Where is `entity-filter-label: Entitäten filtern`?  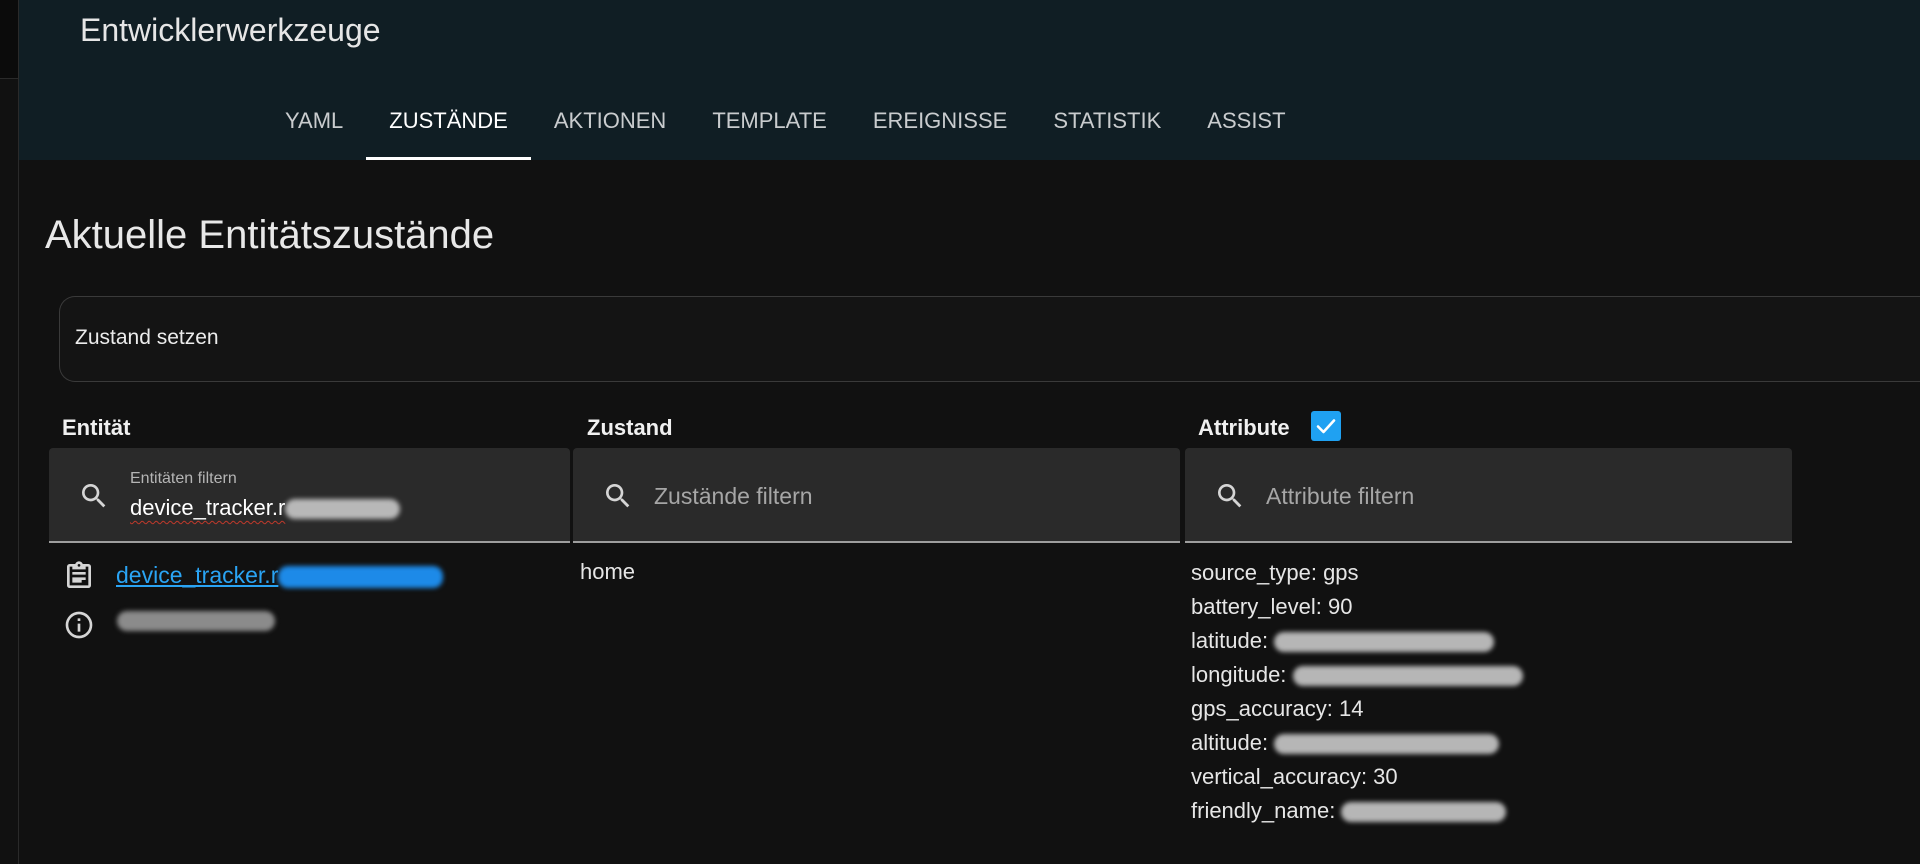 entity-filter-label: Entitäten filtern is located at coordinates (183, 478).